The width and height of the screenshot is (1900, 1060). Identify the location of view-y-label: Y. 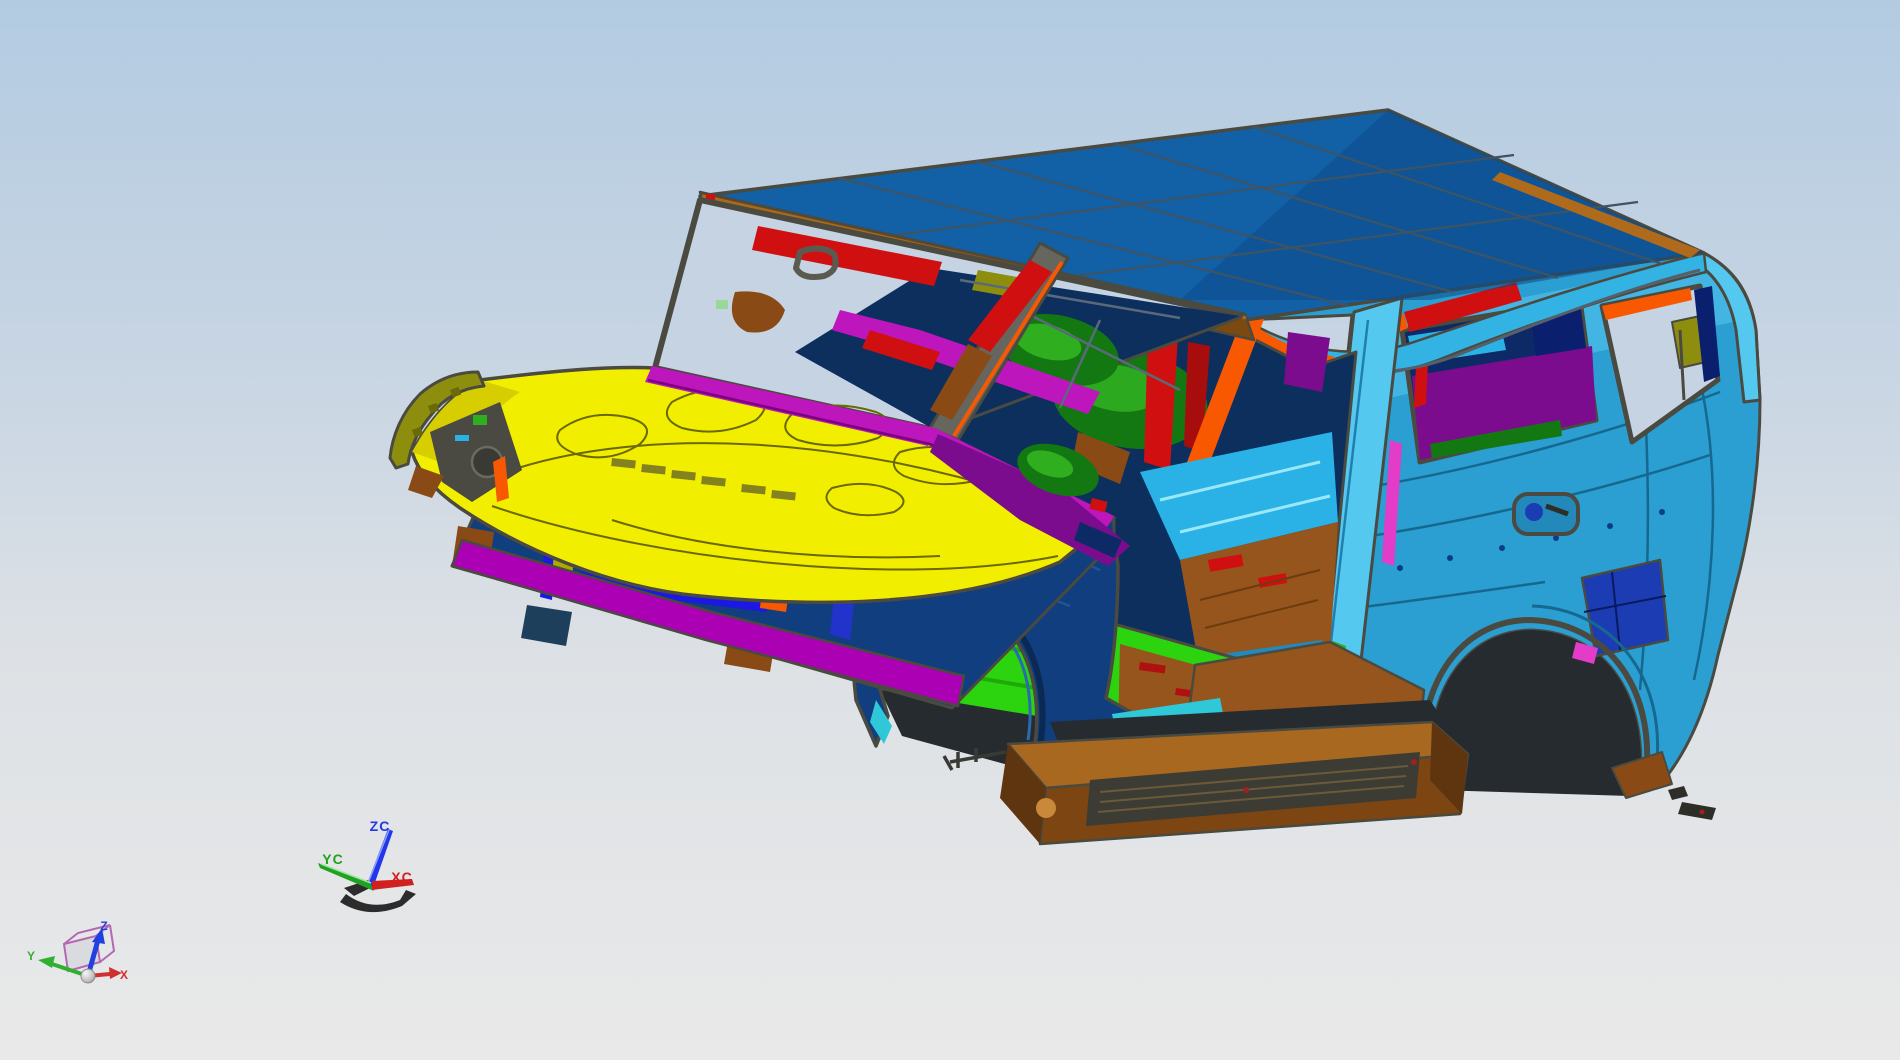
(31, 956).